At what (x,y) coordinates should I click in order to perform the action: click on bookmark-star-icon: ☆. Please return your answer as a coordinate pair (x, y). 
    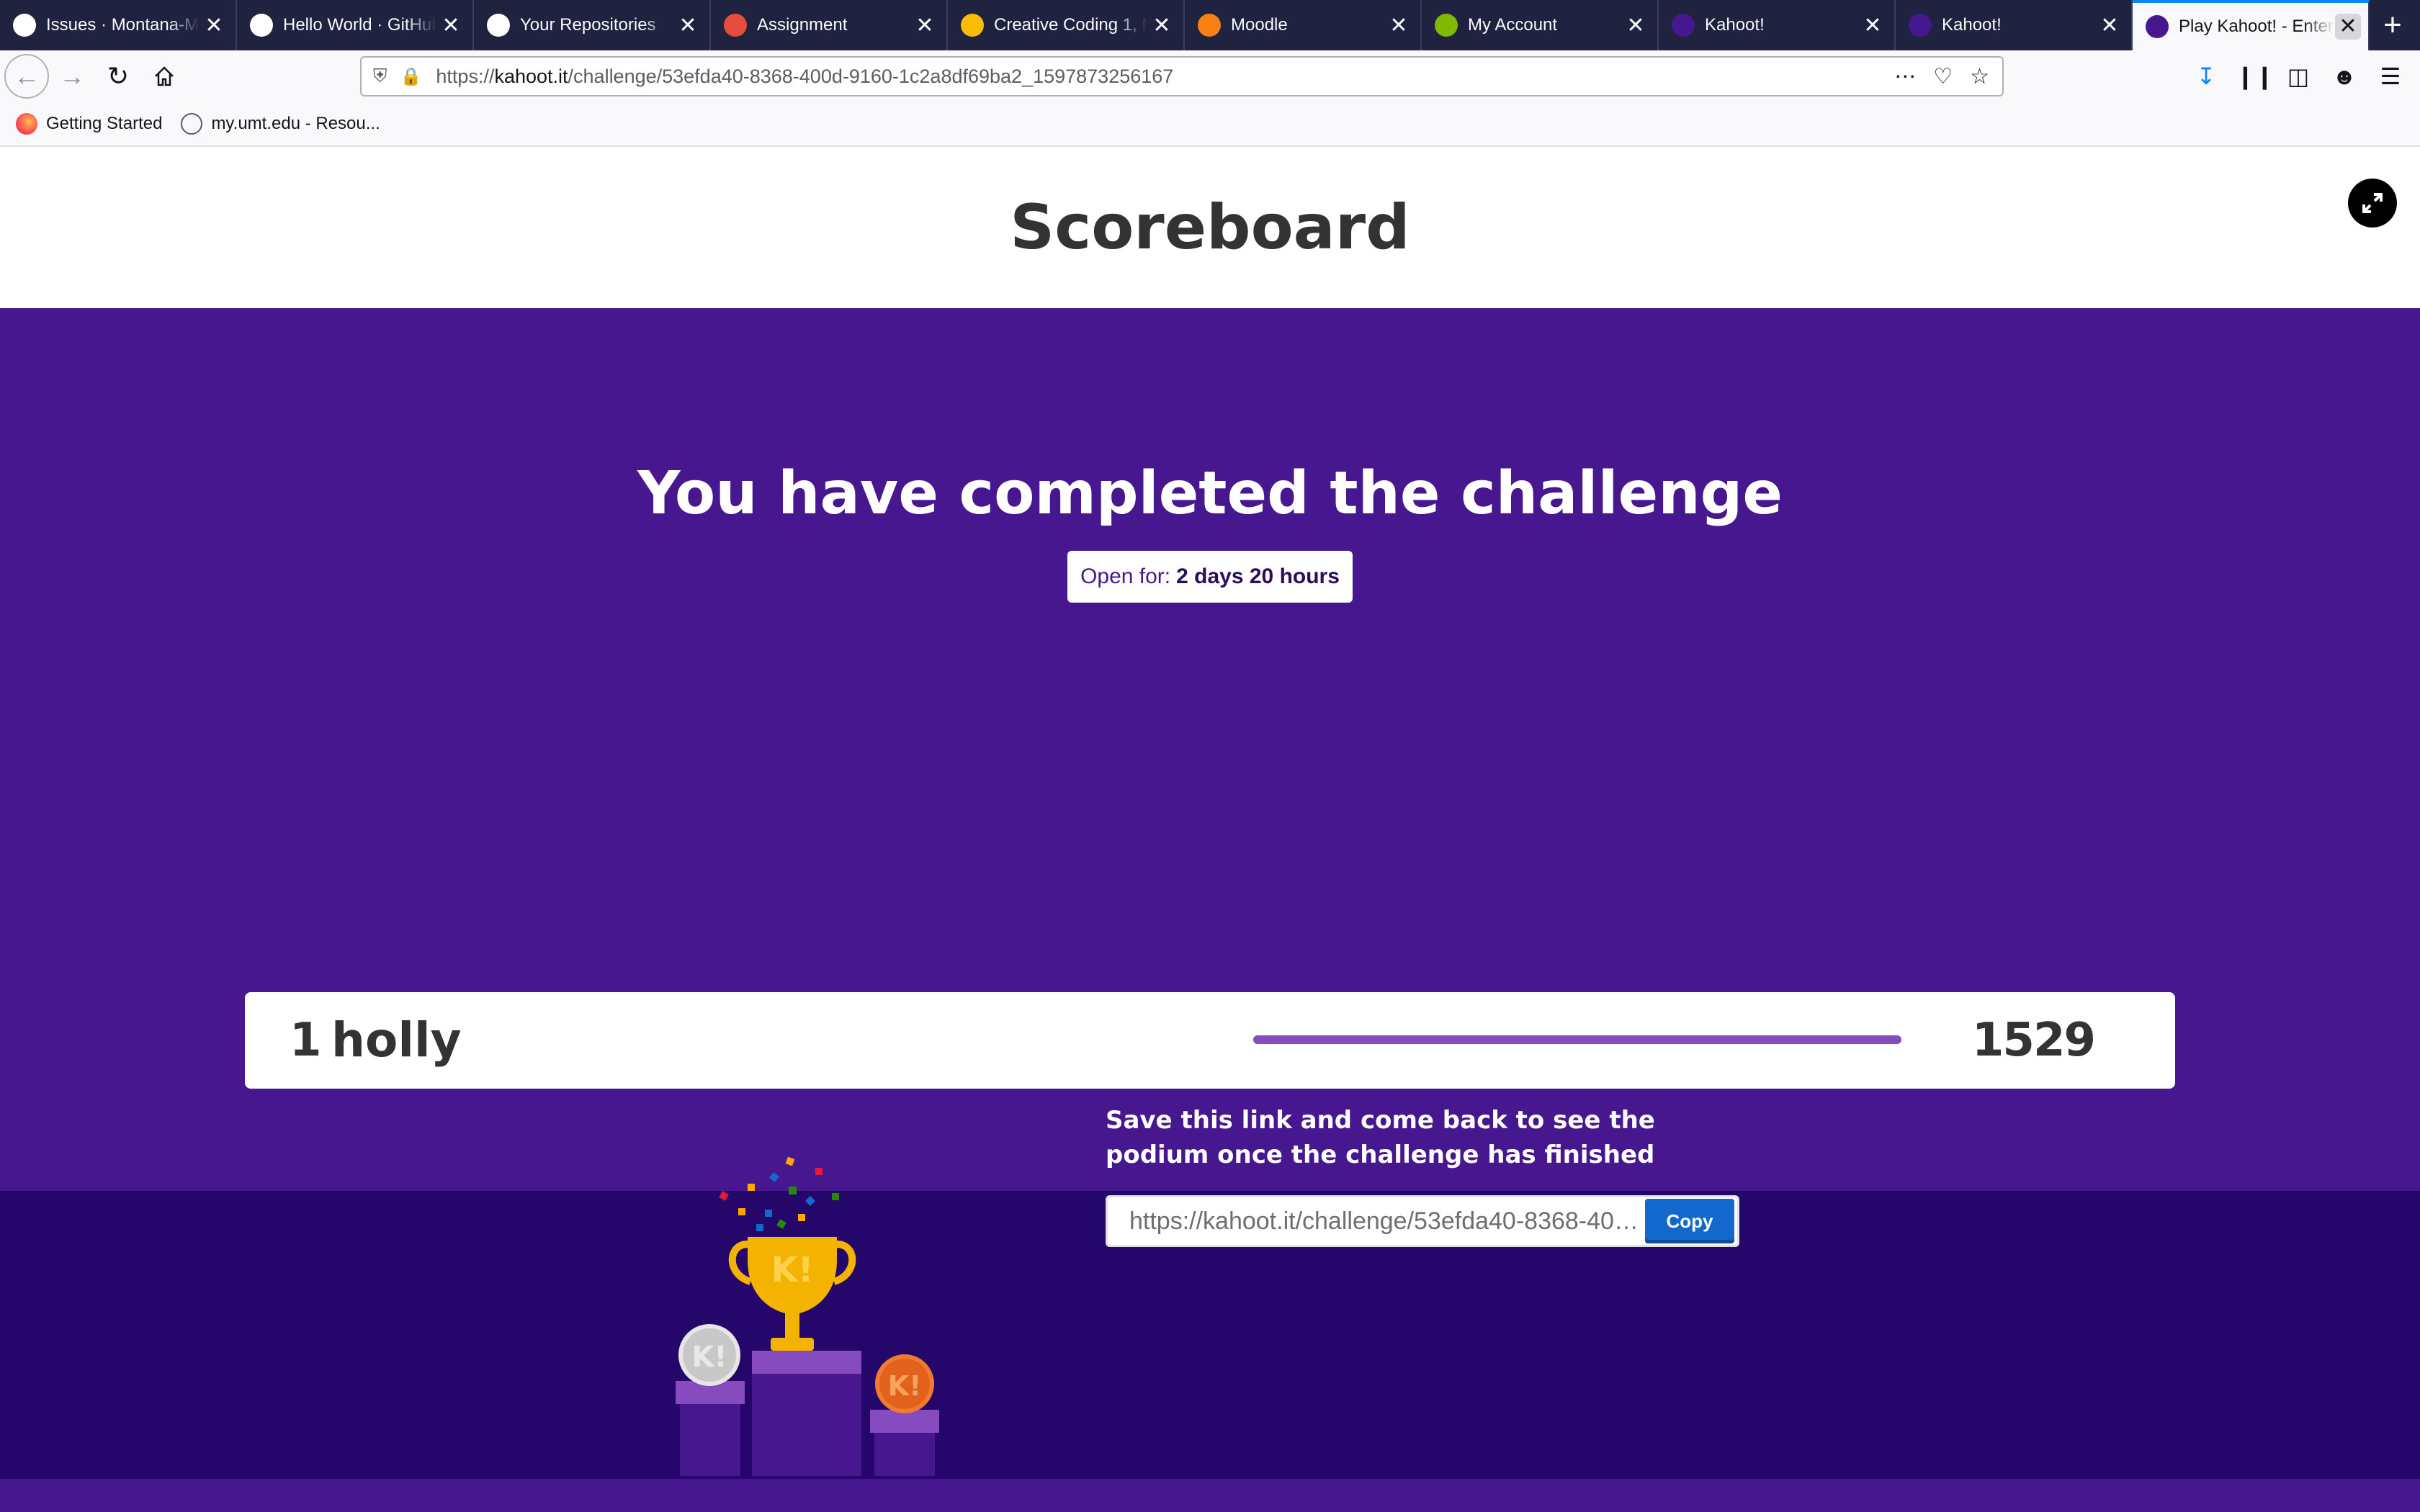
    Looking at the image, I should click on (1980, 76).